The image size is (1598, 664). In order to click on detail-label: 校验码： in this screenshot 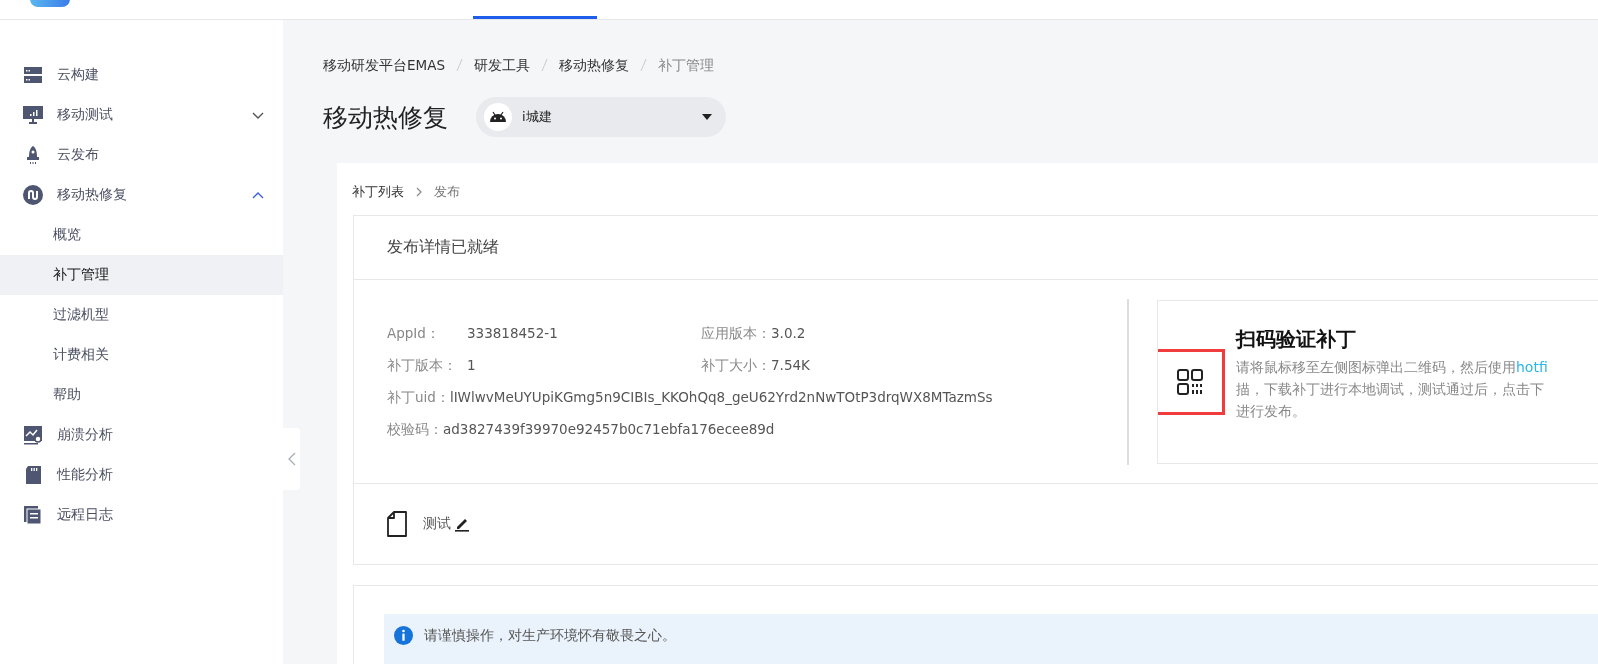, I will do `click(415, 429)`.